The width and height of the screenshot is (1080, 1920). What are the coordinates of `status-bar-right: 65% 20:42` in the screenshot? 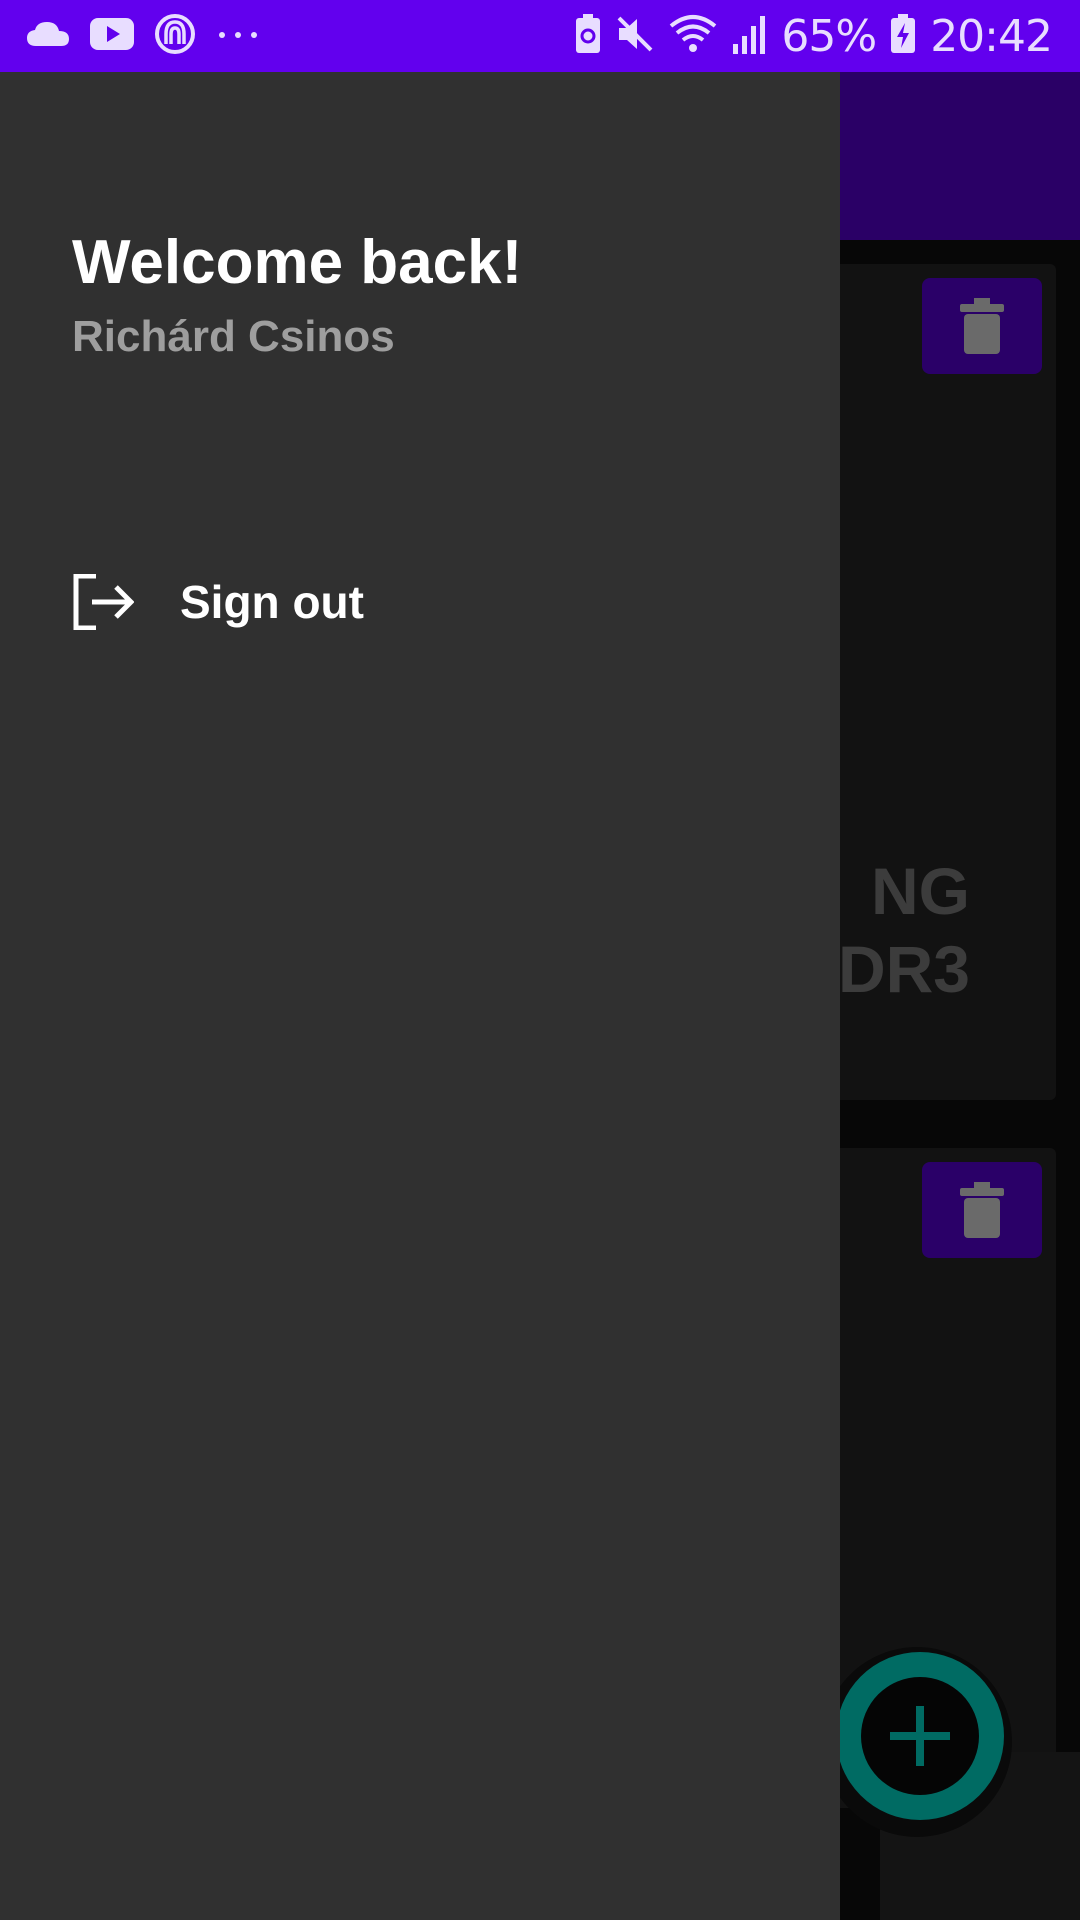 It's located at (814, 36).